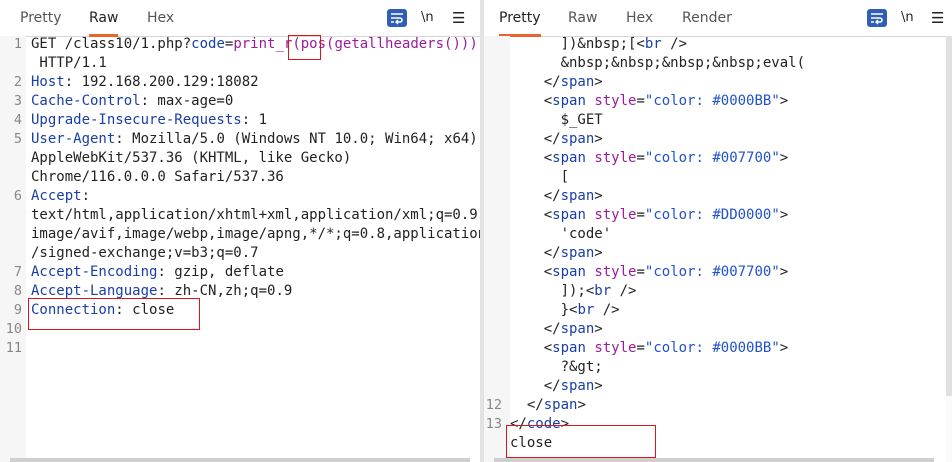 This screenshot has height=462, width=952. I want to click on line-number: 4, so click(17, 120).